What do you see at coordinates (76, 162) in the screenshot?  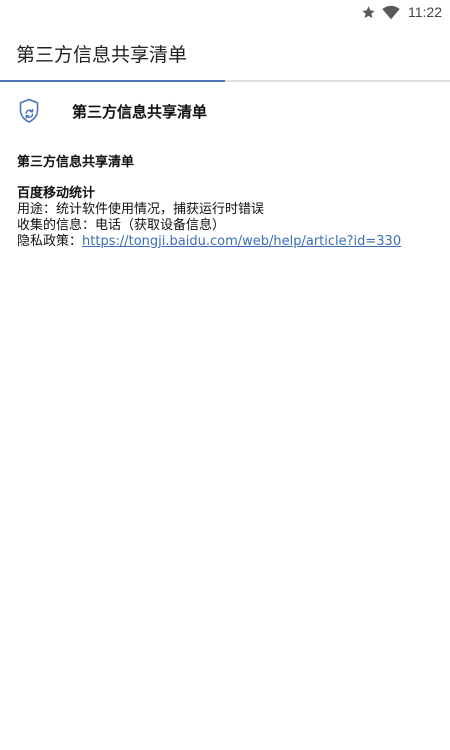 I see `content-title: 第三方信息共享清单` at bounding box center [76, 162].